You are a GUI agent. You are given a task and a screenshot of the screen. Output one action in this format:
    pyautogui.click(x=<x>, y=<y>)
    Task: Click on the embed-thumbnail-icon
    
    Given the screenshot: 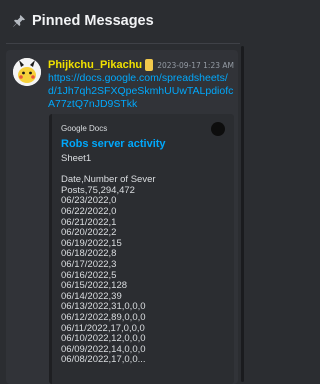 What is the action you would take?
    pyautogui.click(x=218, y=129)
    